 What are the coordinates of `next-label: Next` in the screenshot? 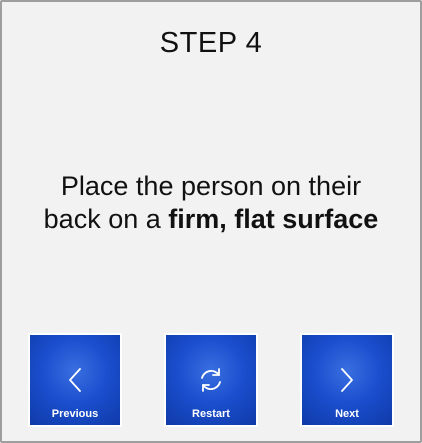 It's located at (347, 414).